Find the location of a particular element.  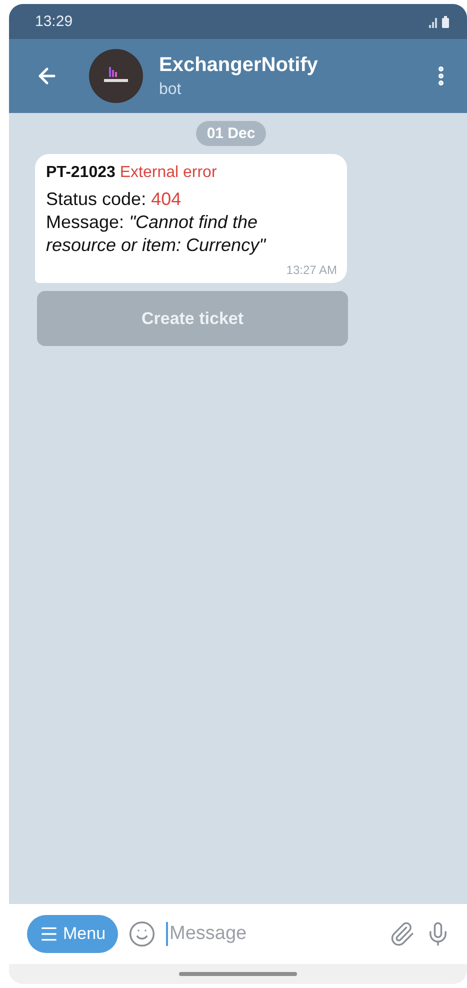

chat-title: ExchangerNotify is located at coordinates (239, 65).